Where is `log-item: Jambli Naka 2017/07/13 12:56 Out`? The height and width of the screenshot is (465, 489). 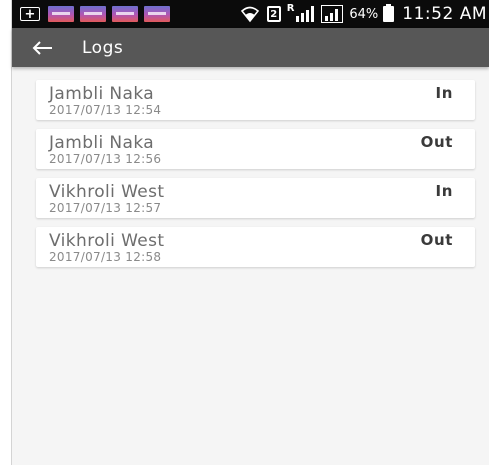 log-item: Jambli Naka 2017/07/13 12:56 Out is located at coordinates (255, 149).